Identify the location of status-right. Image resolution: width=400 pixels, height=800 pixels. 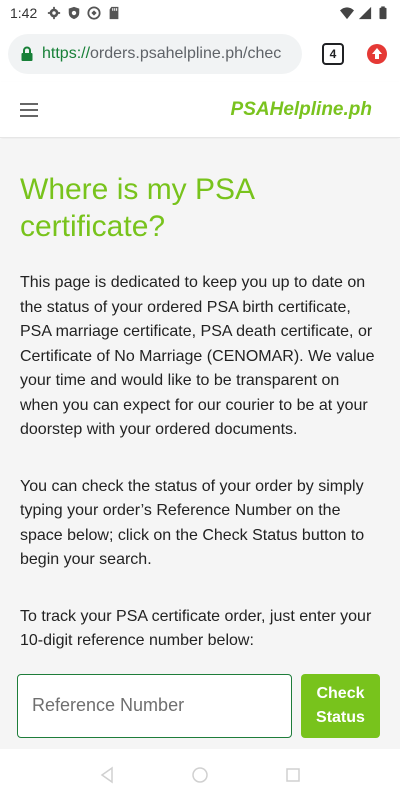
(365, 13).